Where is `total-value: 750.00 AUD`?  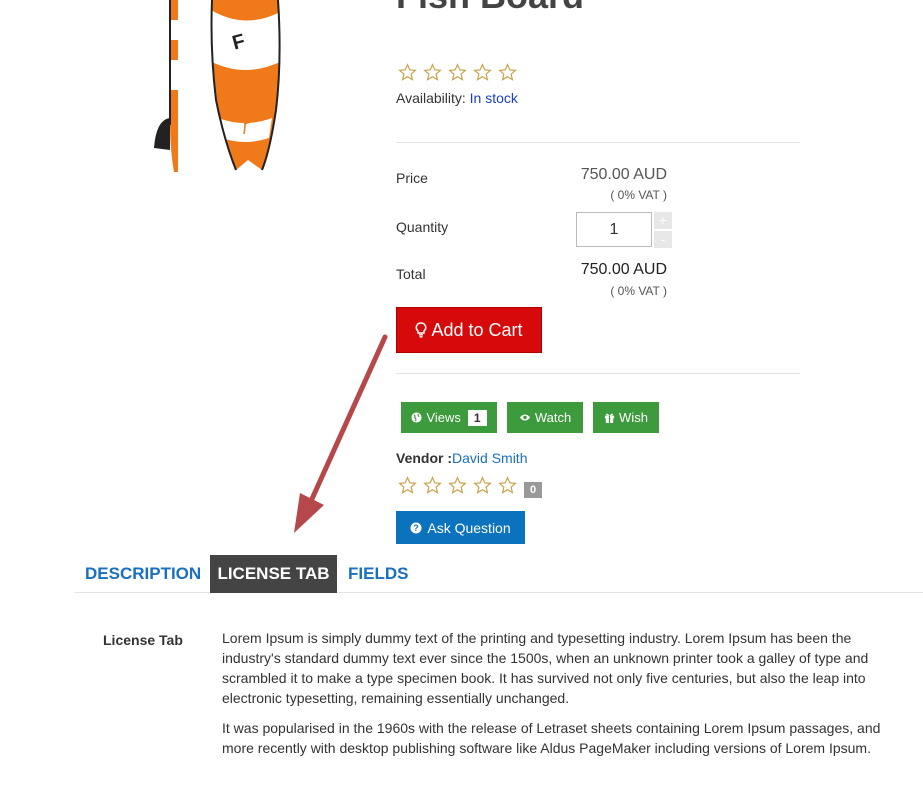
total-value: 750.00 AUD is located at coordinates (623, 269).